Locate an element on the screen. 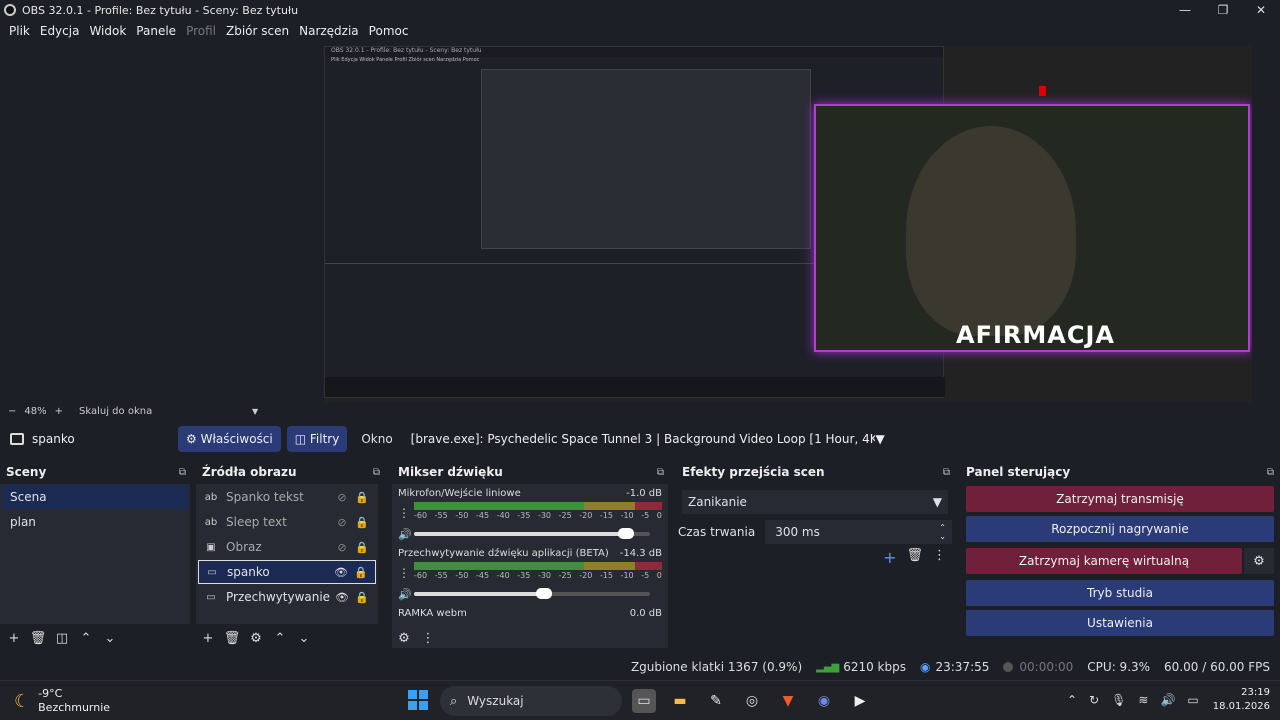 This screenshot has height=720, width=1280. start-recording-button: Rozpocznij nagrywanie is located at coordinates (1120, 529).